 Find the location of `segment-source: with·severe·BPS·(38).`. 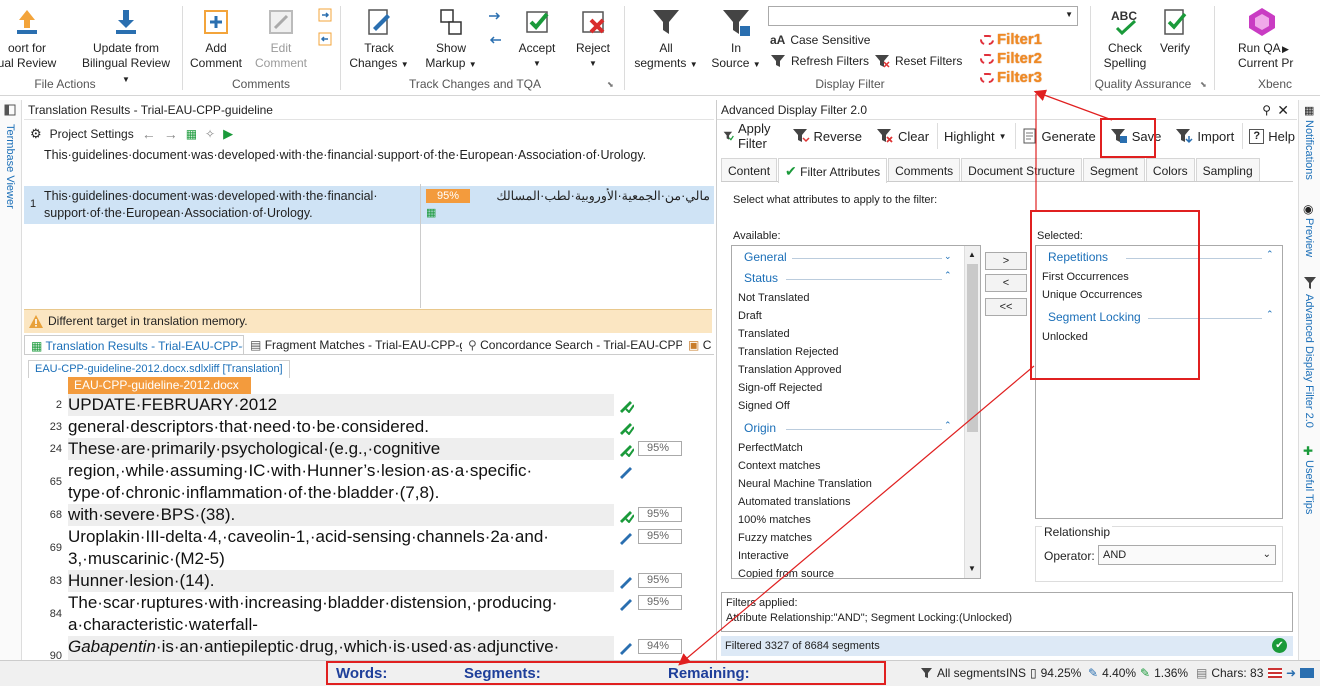

segment-source: with·severe·BPS·(38). is located at coordinates (341, 515).